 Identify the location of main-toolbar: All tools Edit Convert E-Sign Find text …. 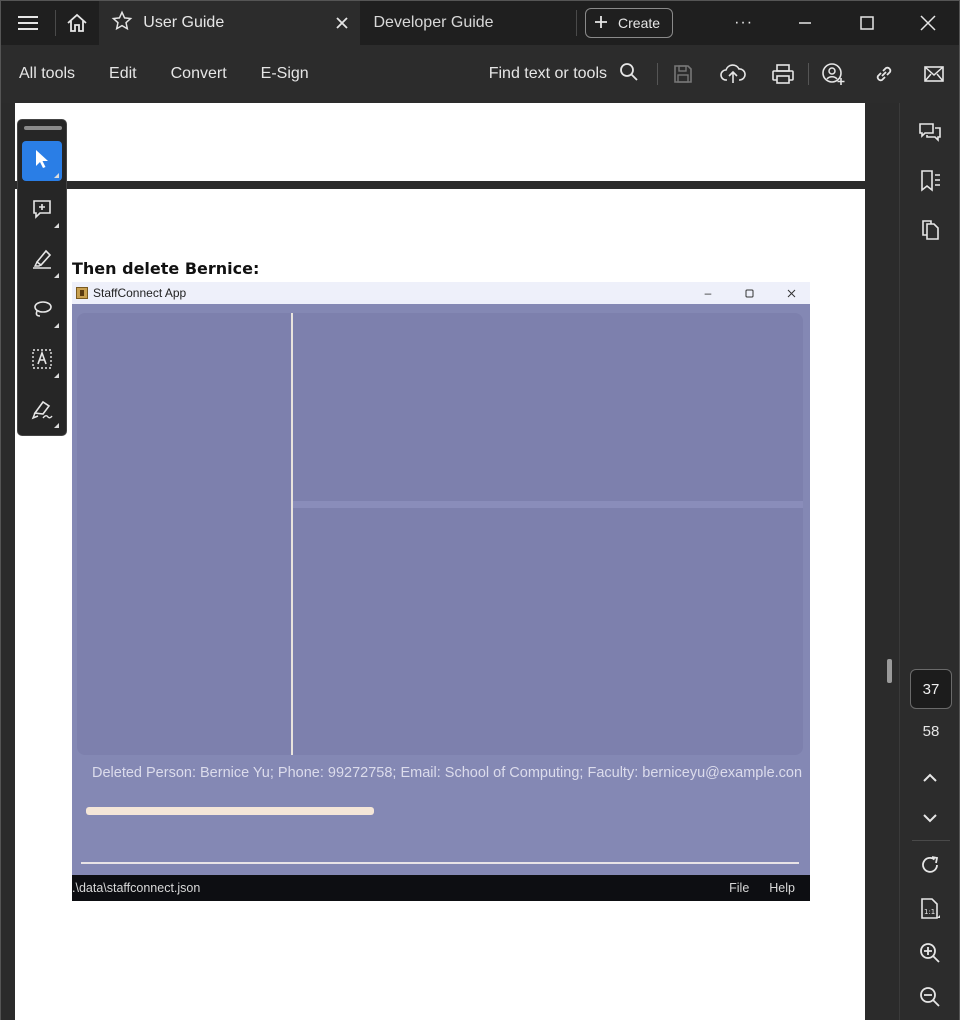
(480, 74).